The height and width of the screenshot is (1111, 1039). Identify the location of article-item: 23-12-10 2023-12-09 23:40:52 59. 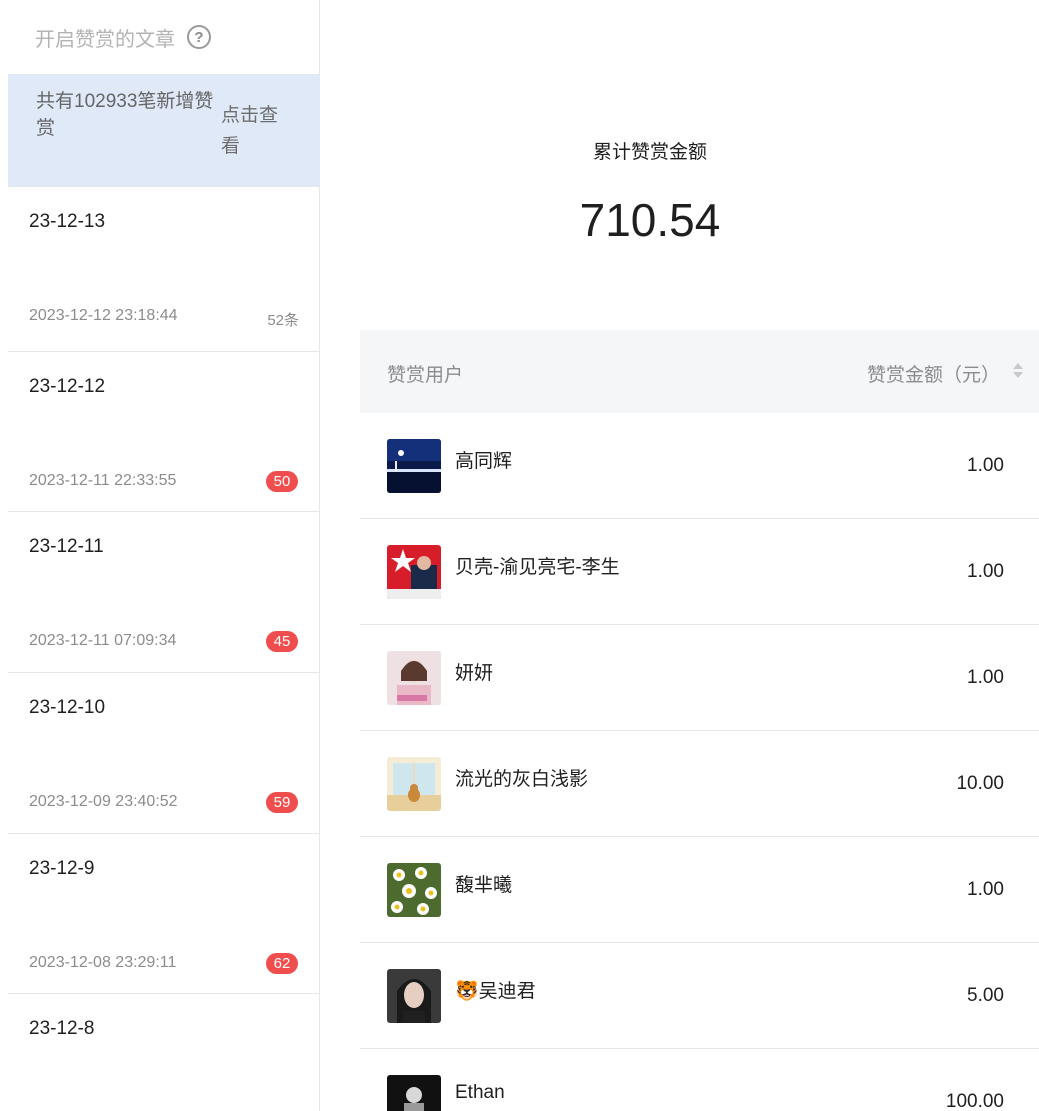
(163, 753).